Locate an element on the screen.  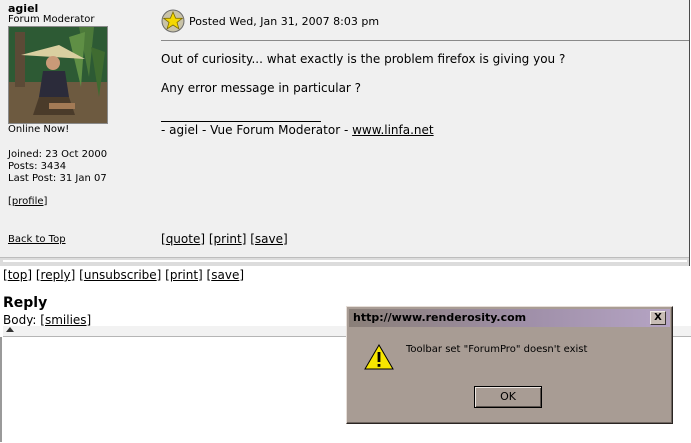
reply-link: reply is located at coordinates (56, 275).